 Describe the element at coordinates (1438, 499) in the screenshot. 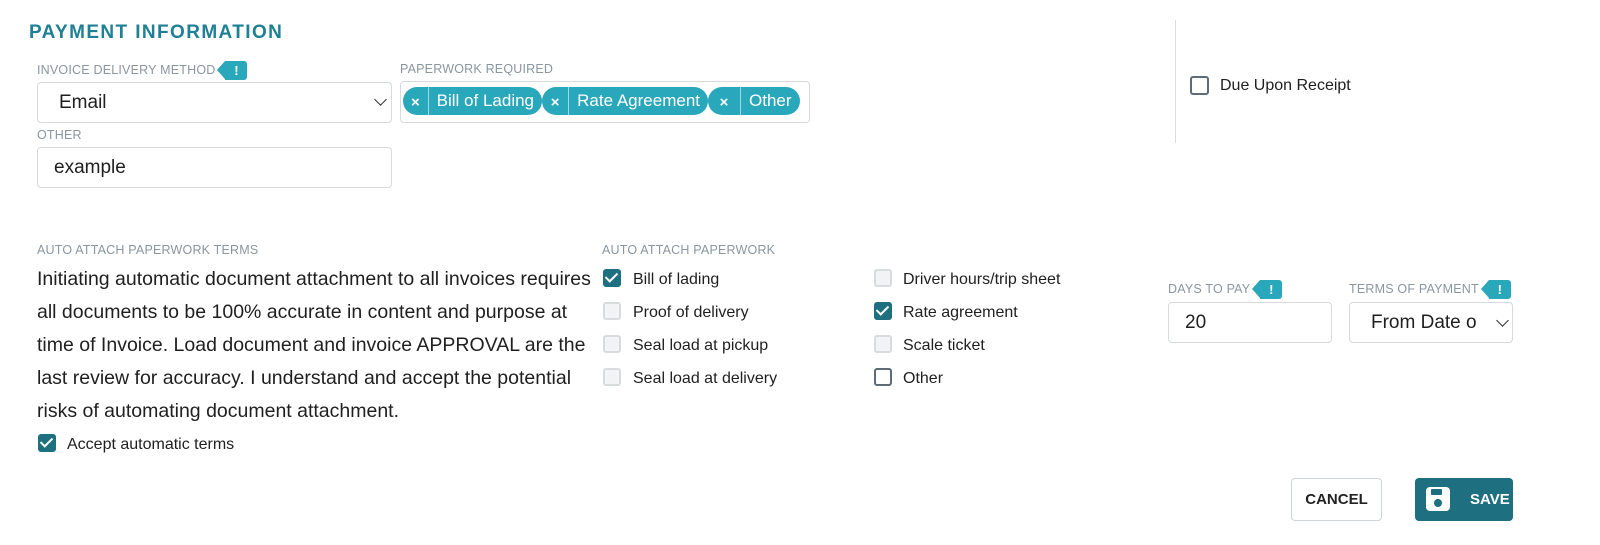

I see `floppy-disk-icon` at that location.